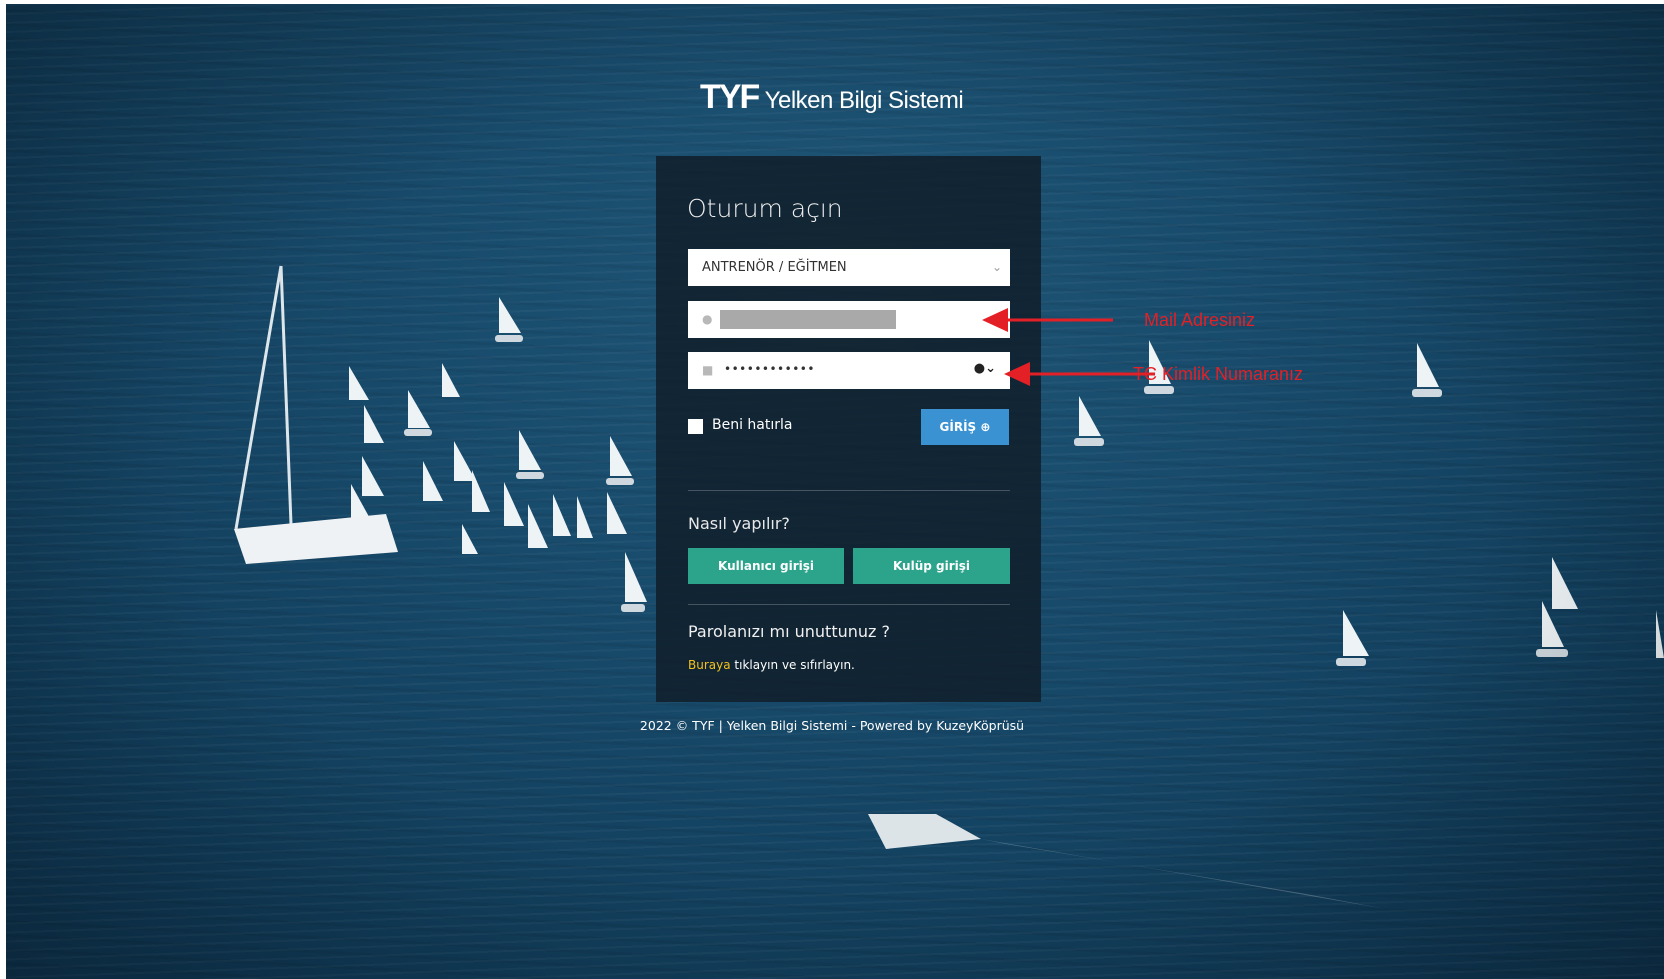  What do you see at coordinates (1218, 374) in the screenshot?
I see `tc-annotation: TC Kimlik Numaranız` at bounding box center [1218, 374].